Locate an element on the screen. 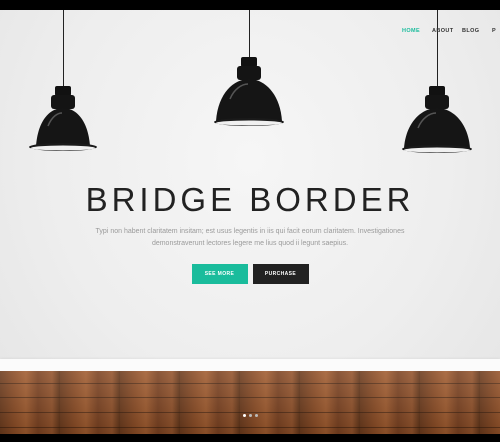  lamp-cord-center is located at coordinates (249, 35).